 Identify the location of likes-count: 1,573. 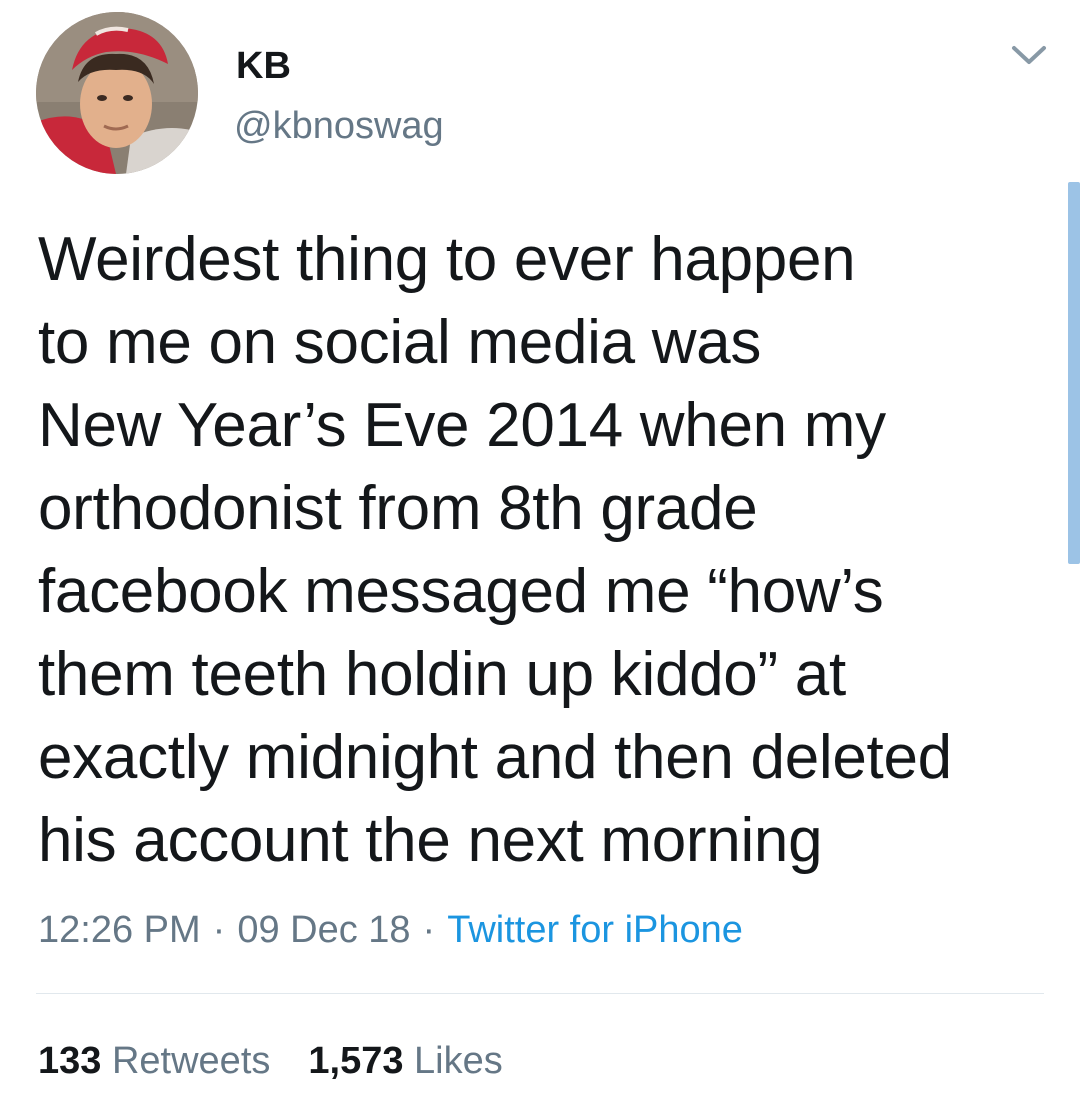
(356, 1061).